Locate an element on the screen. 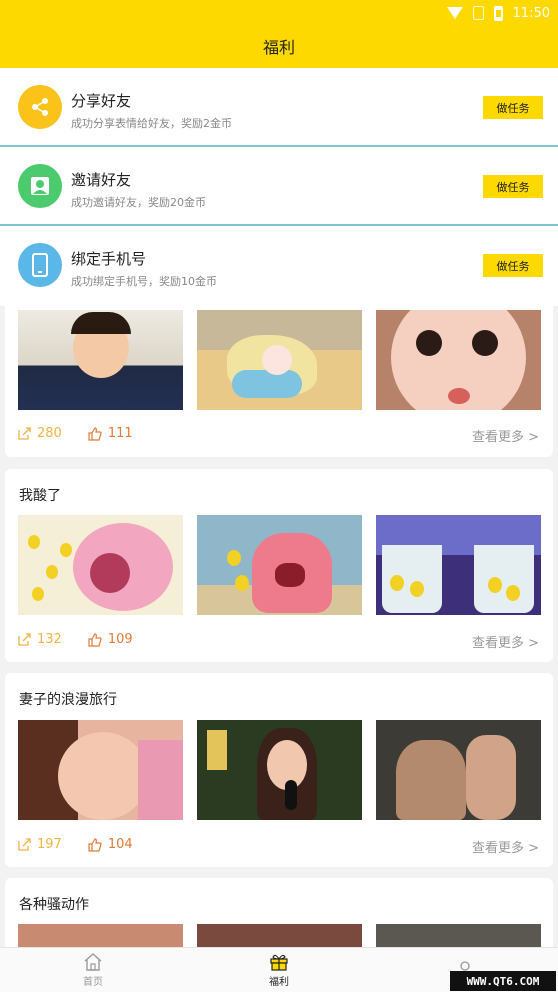 The height and width of the screenshot is (992, 558). nav-home: 首页 is located at coordinates (93, 970).